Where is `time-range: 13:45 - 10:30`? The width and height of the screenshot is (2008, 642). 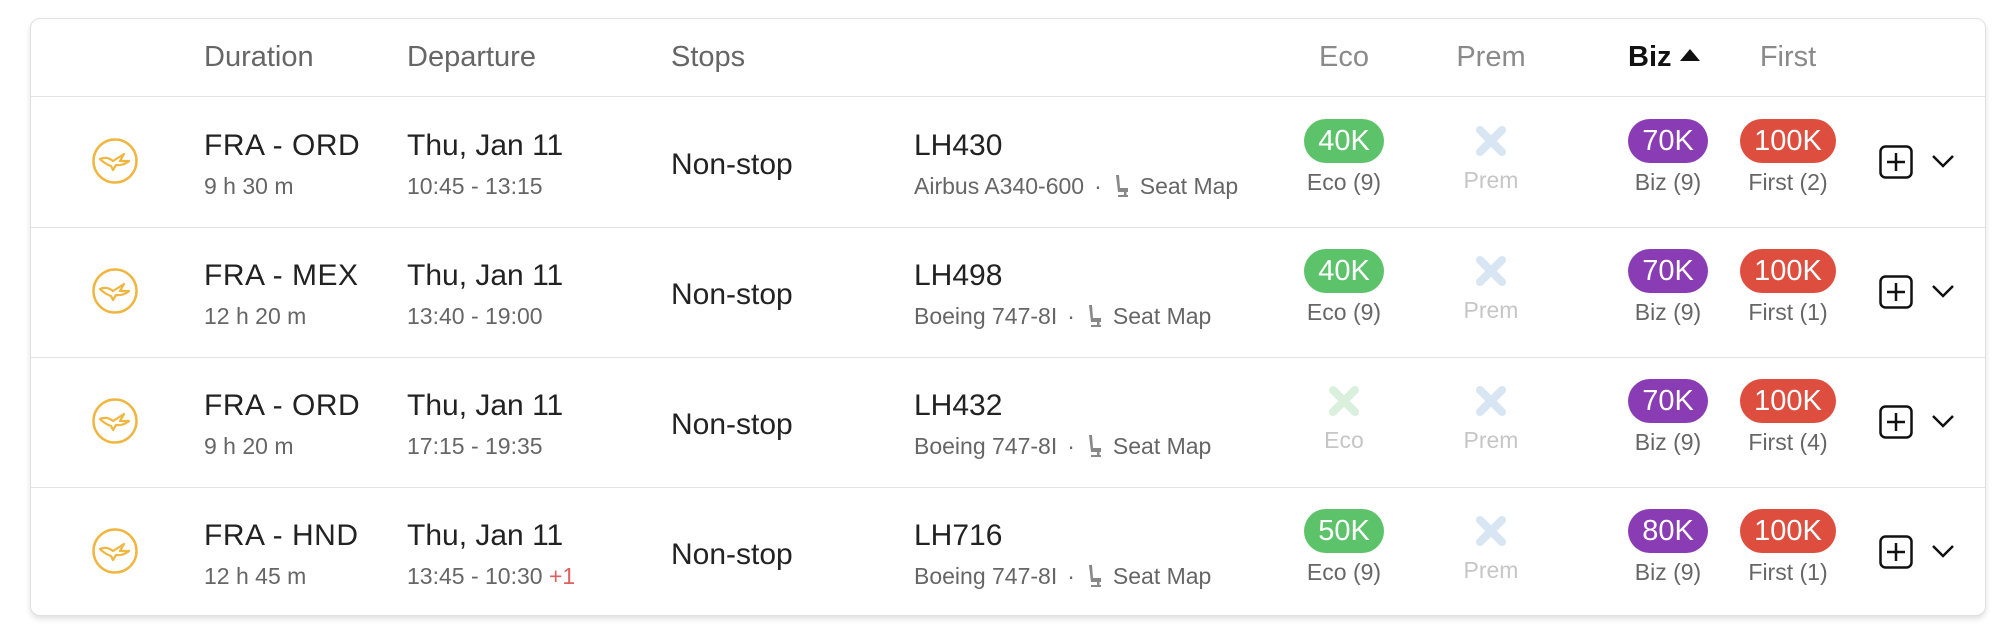 time-range: 13:45 - 10:30 is located at coordinates (475, 576).